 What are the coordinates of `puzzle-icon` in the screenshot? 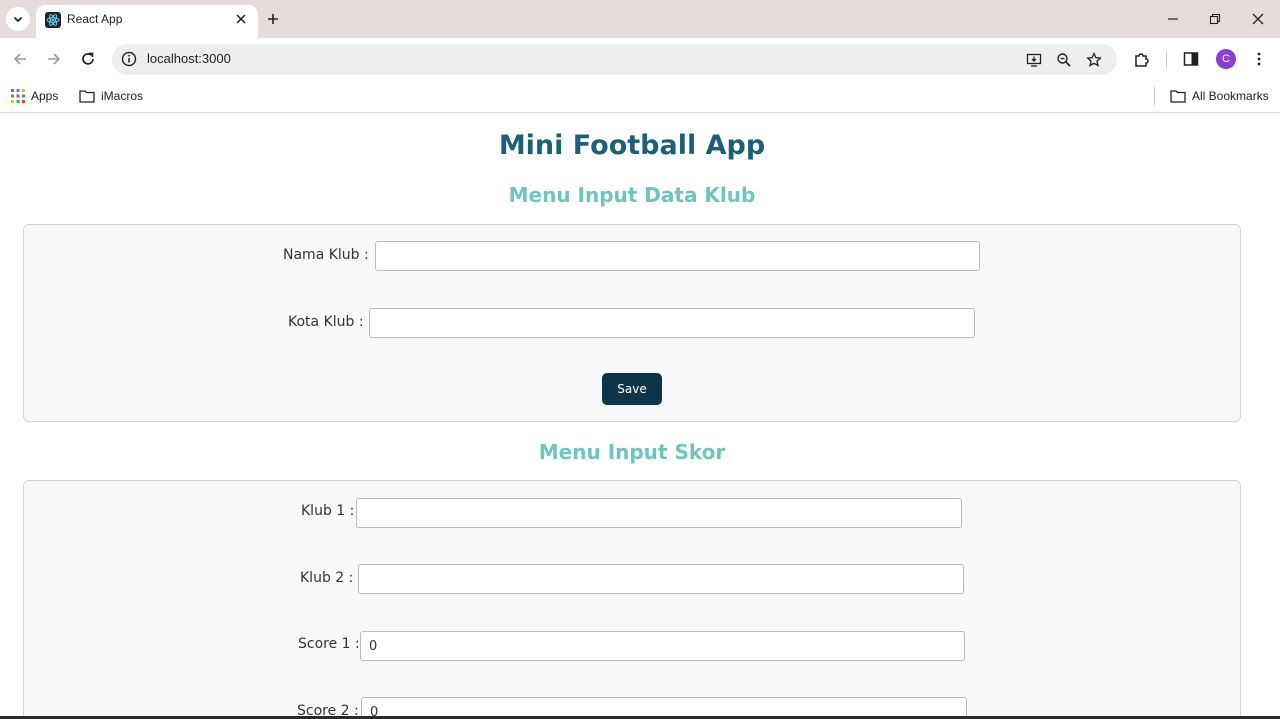 It's located at (1142, 60).